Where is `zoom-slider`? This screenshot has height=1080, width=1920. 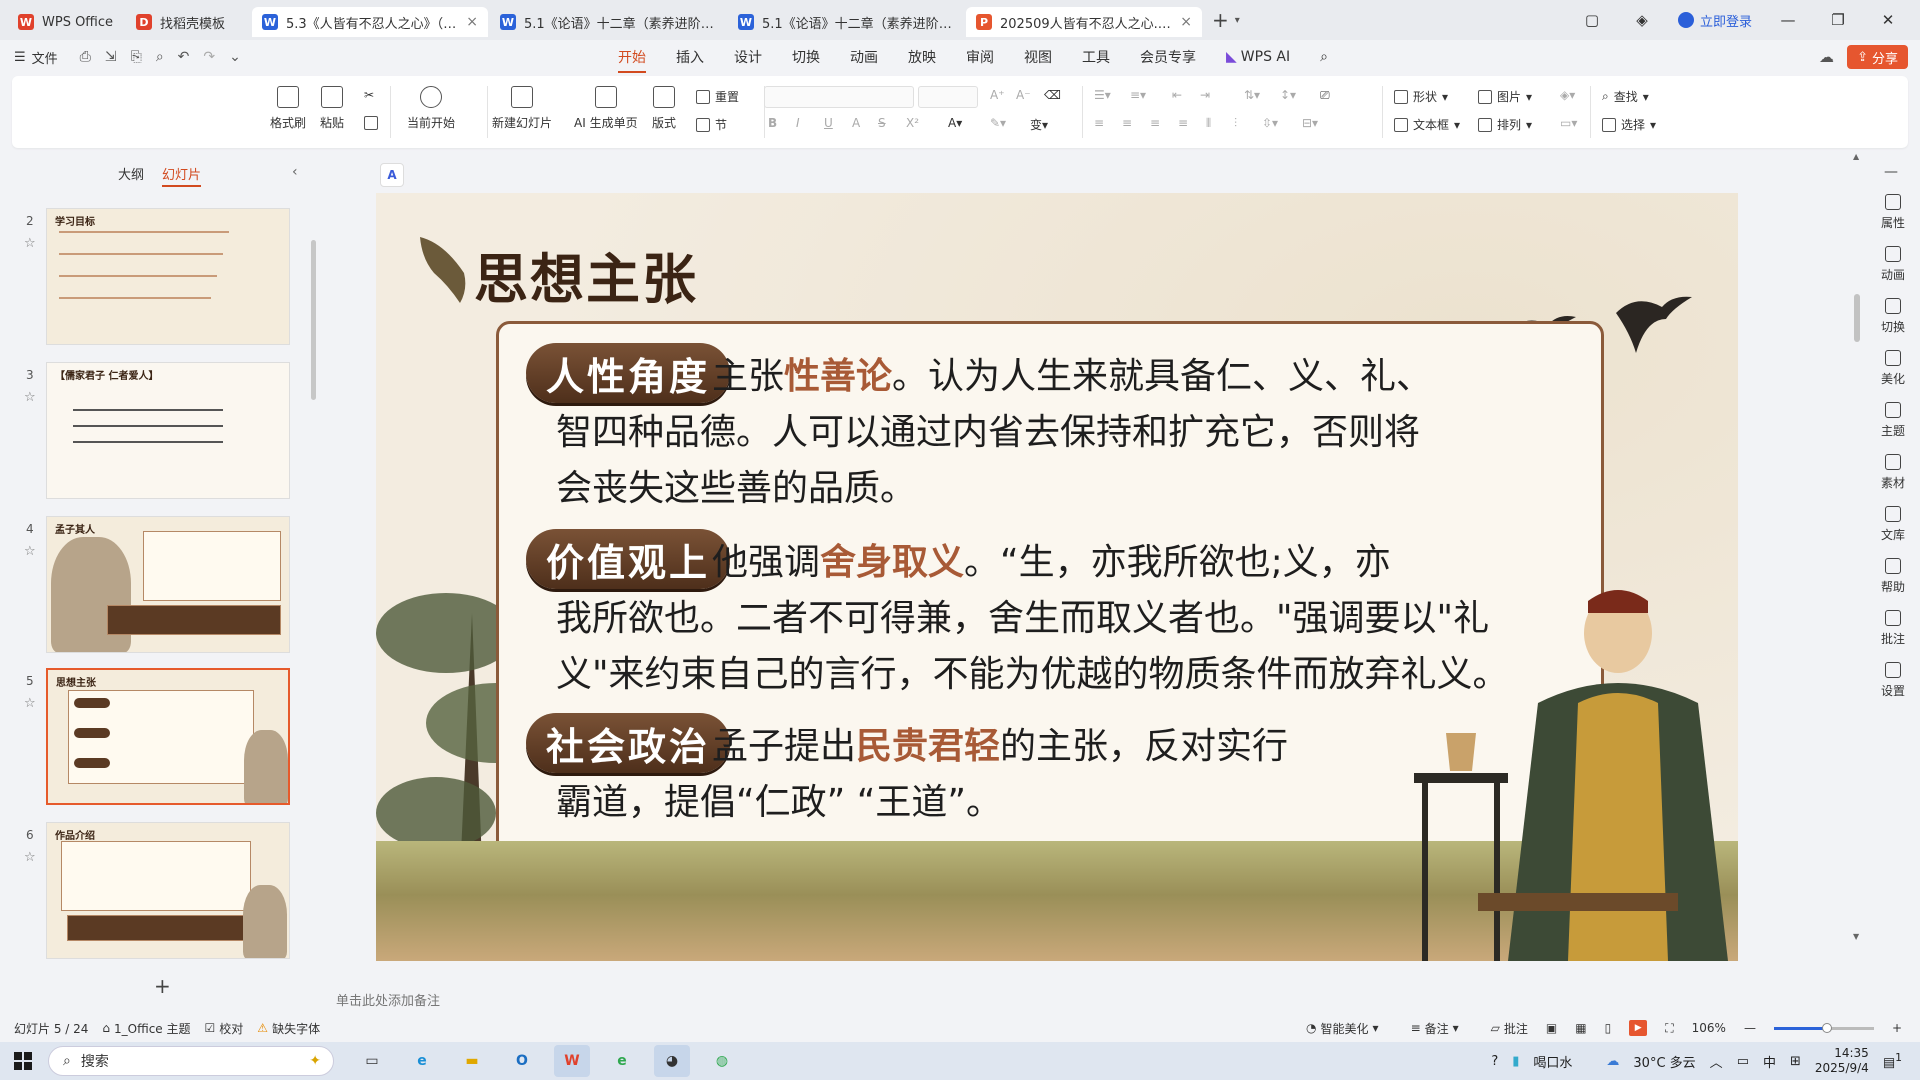
zoom-slider is located at coordinates (1823, 1027).